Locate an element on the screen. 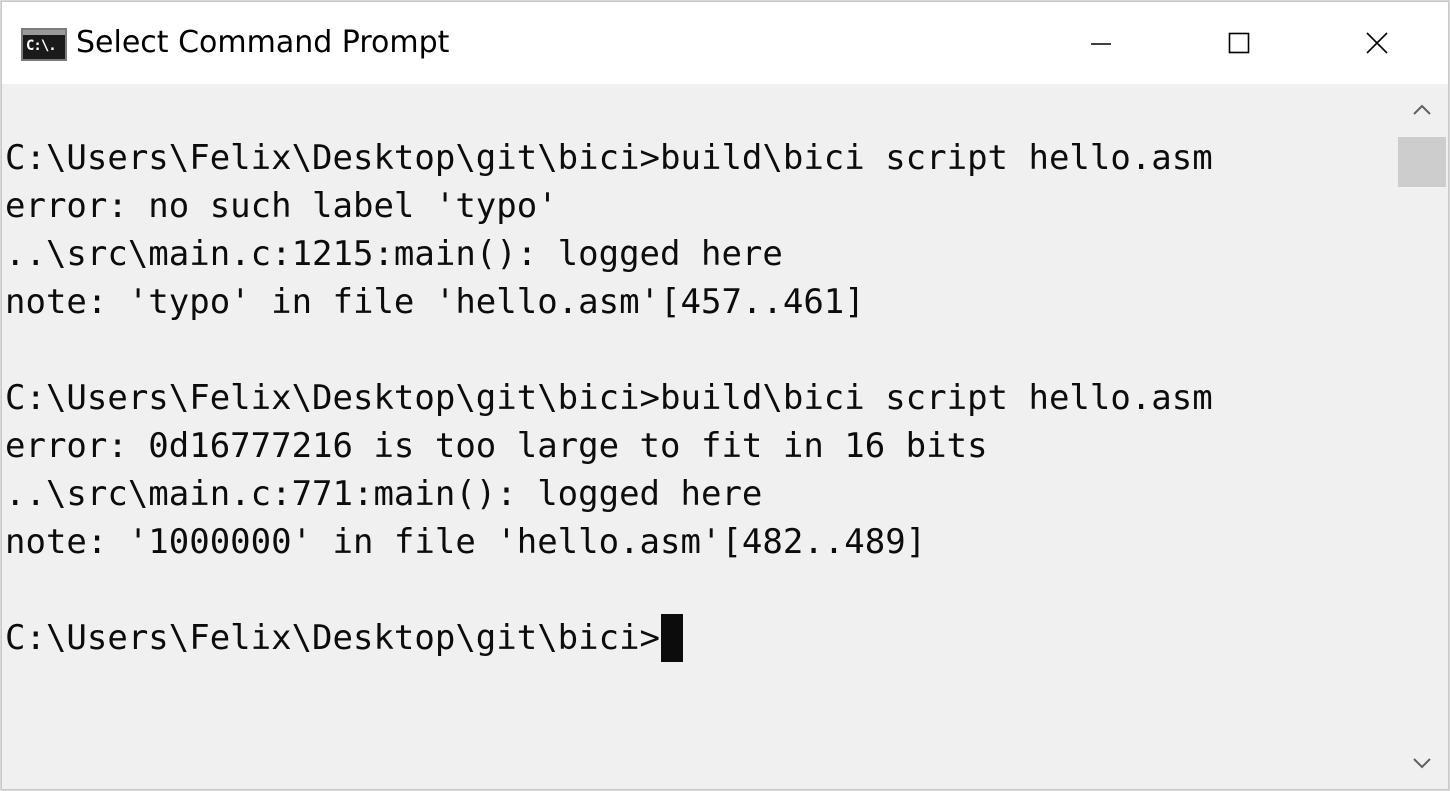 Image resolution: width=1450 pixels, height=791 pixels. text-cursor is located at coordinates (672, 638).